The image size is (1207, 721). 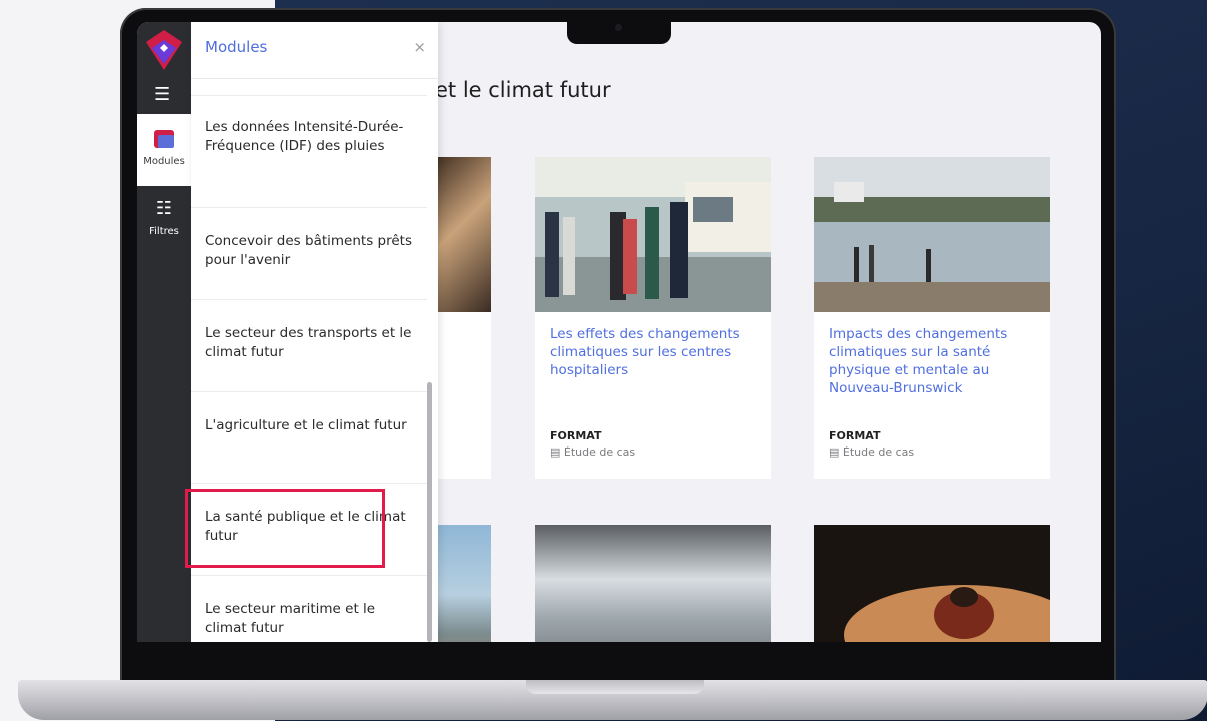 I want to click on modules-icon, so click(x=164, y=139).